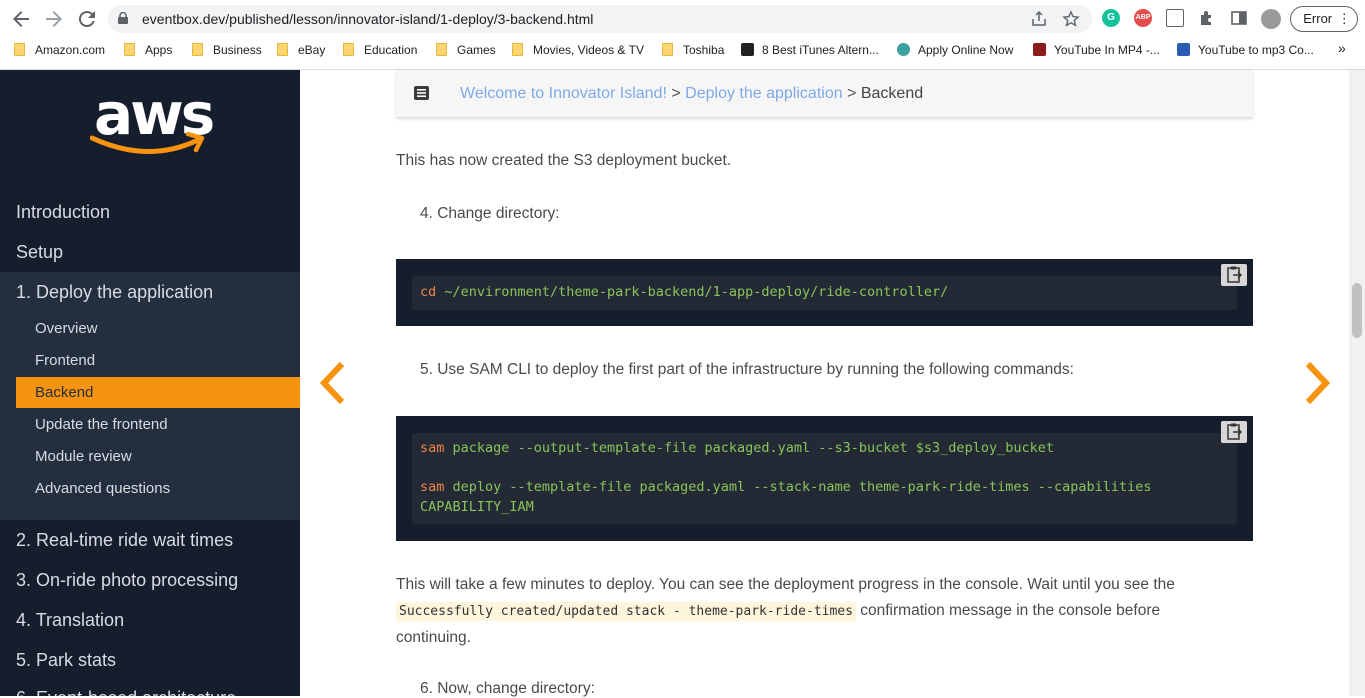  What do you see at coordinates (903, 49) in the screenshot?
I see `apply-logo-icon` at bounding box center [903, 49].